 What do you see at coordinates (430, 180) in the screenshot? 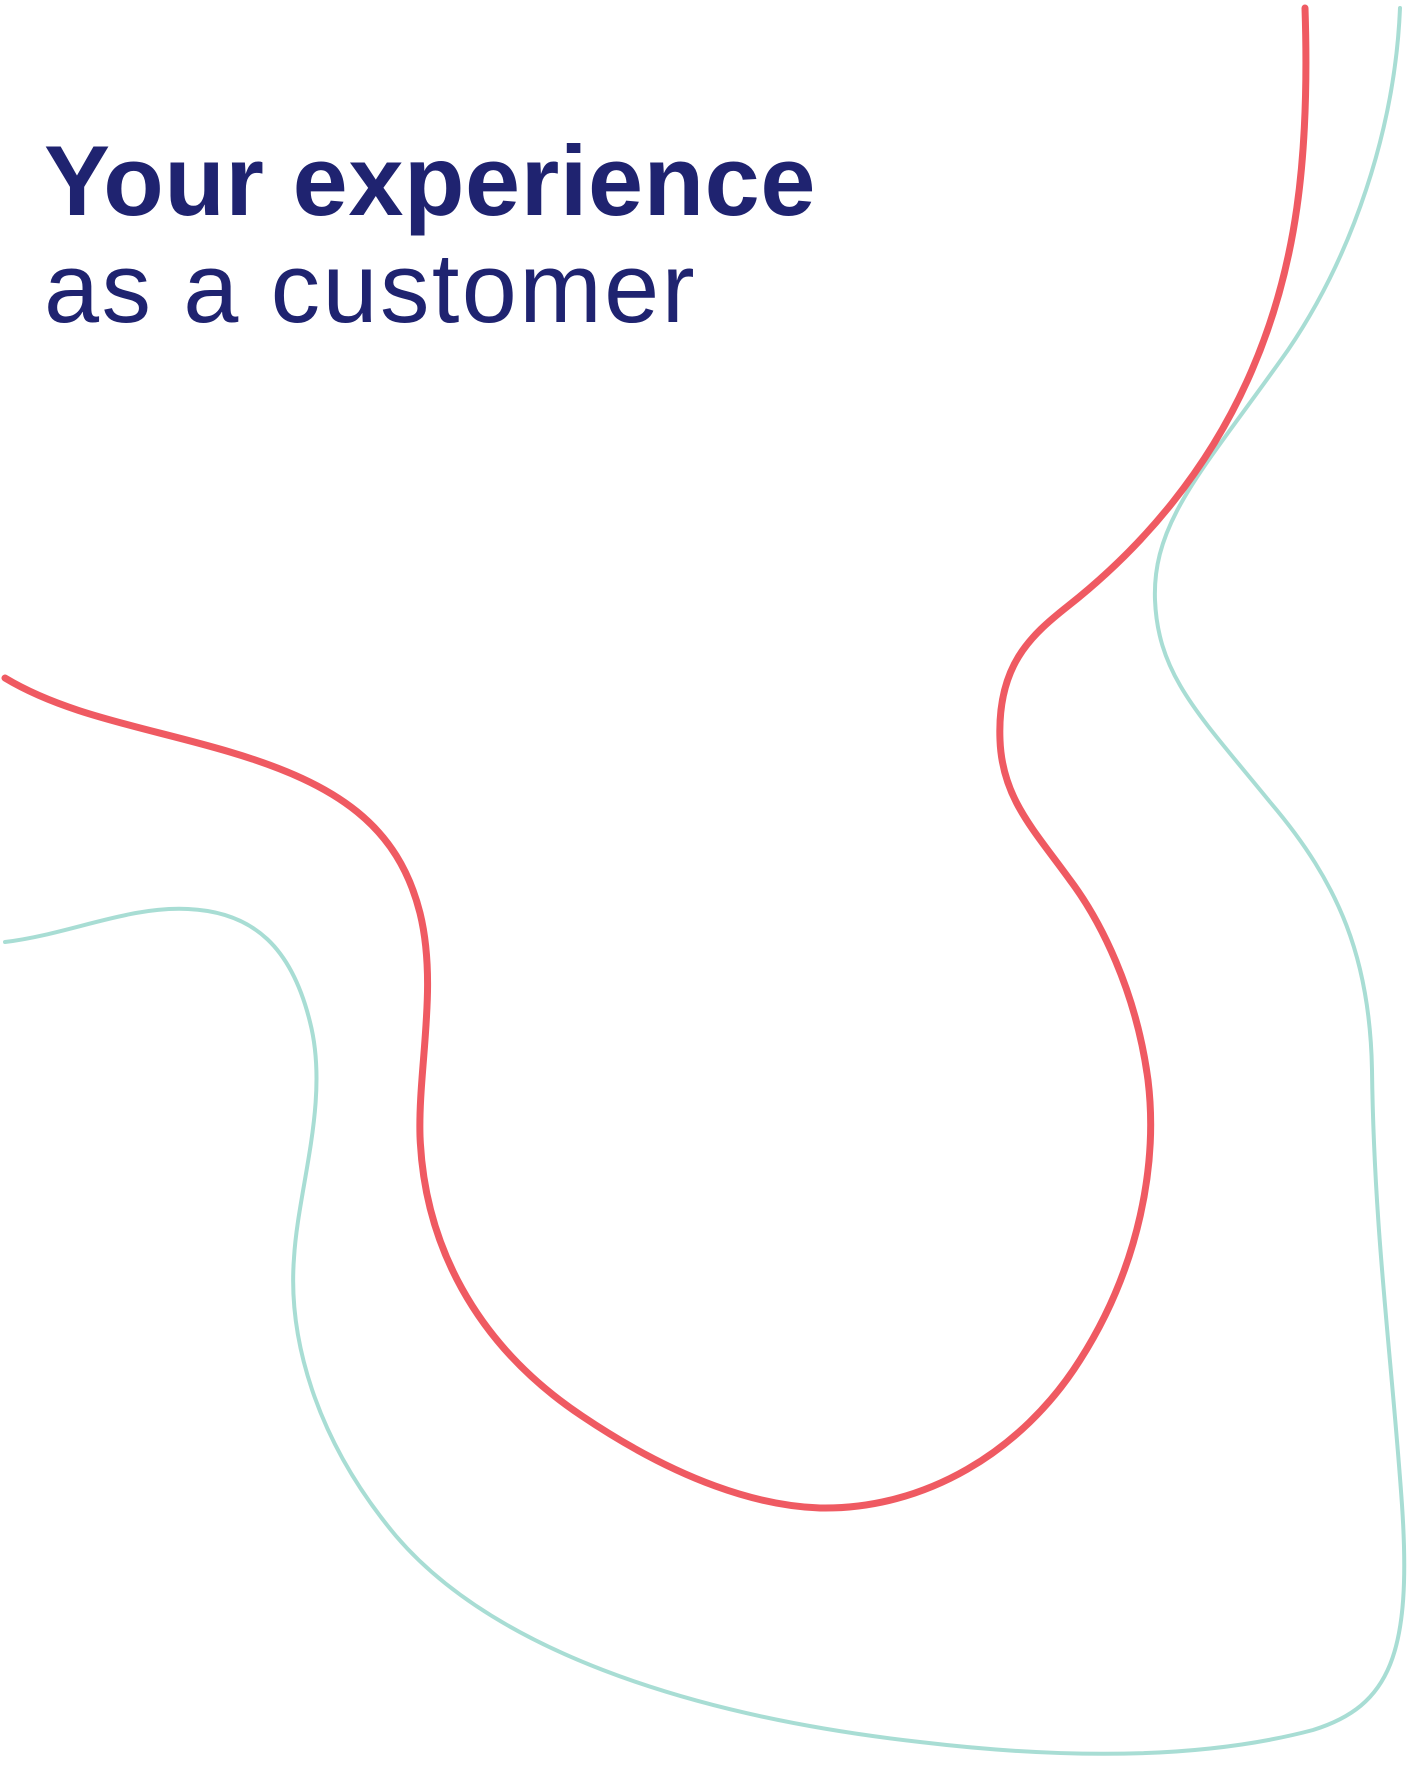
I see `title-bold-line: Your experience` at bounding box center [430, 180].